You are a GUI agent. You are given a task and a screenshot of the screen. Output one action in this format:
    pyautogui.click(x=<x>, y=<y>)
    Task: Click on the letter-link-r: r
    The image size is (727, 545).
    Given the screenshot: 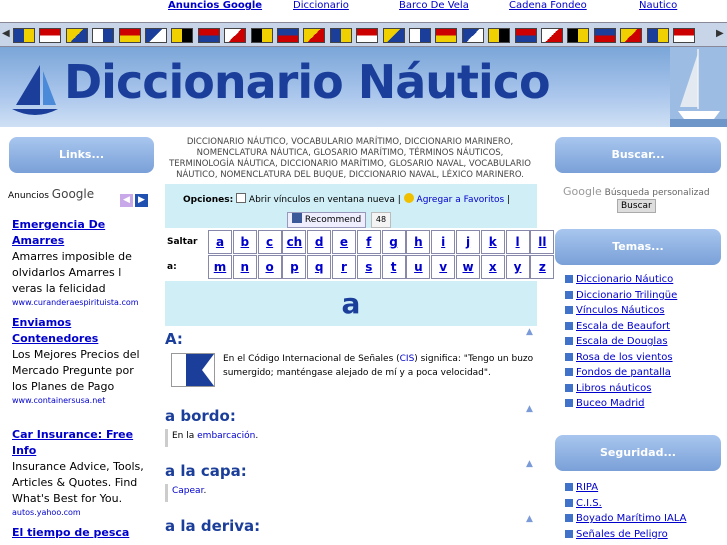 What is the action you would take?
    pyautogui.click(x=344, y=267)
    